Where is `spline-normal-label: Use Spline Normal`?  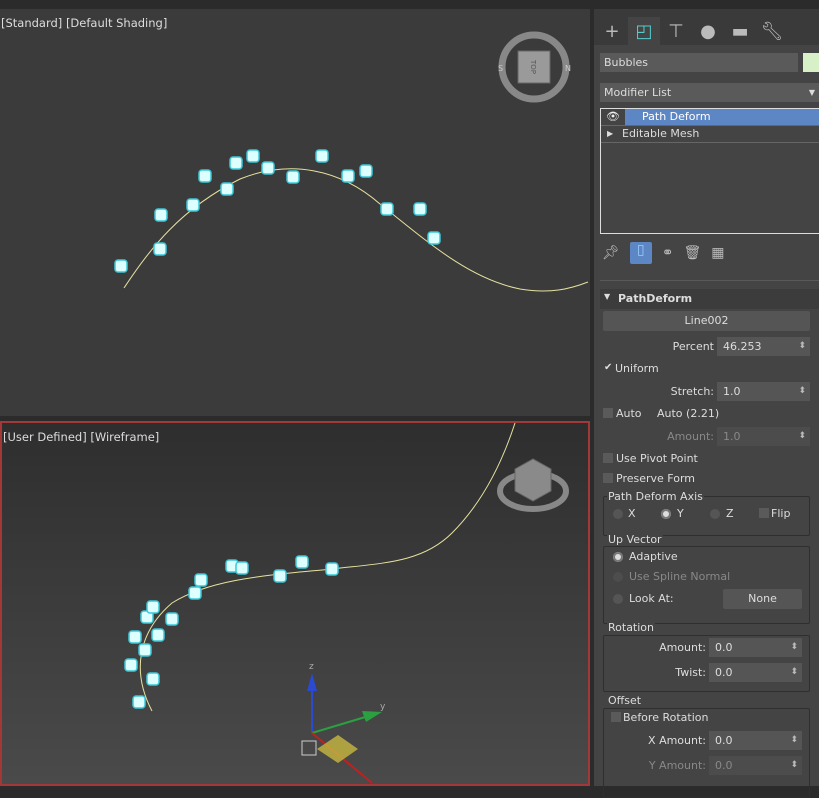 spline-normal-label: Use Spline Normal is located at coordinates (680, 576).